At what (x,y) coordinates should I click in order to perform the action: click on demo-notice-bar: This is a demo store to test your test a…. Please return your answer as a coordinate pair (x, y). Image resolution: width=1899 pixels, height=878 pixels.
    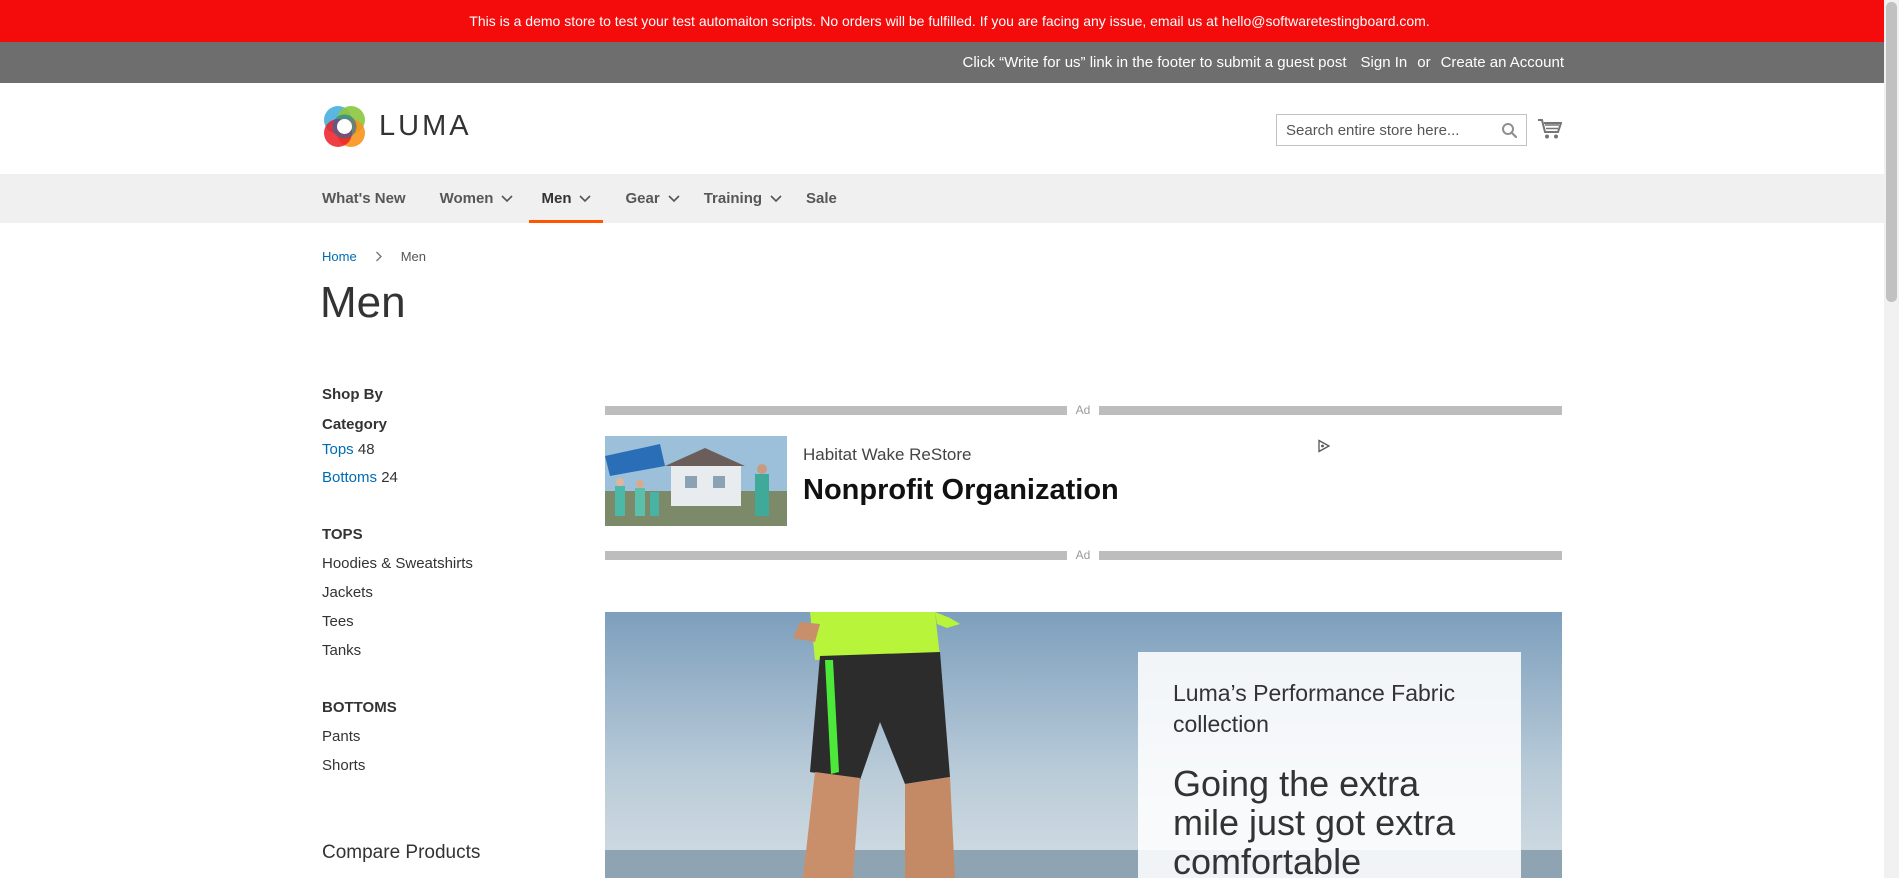
    Looking at the image, I should click on (949, 21).